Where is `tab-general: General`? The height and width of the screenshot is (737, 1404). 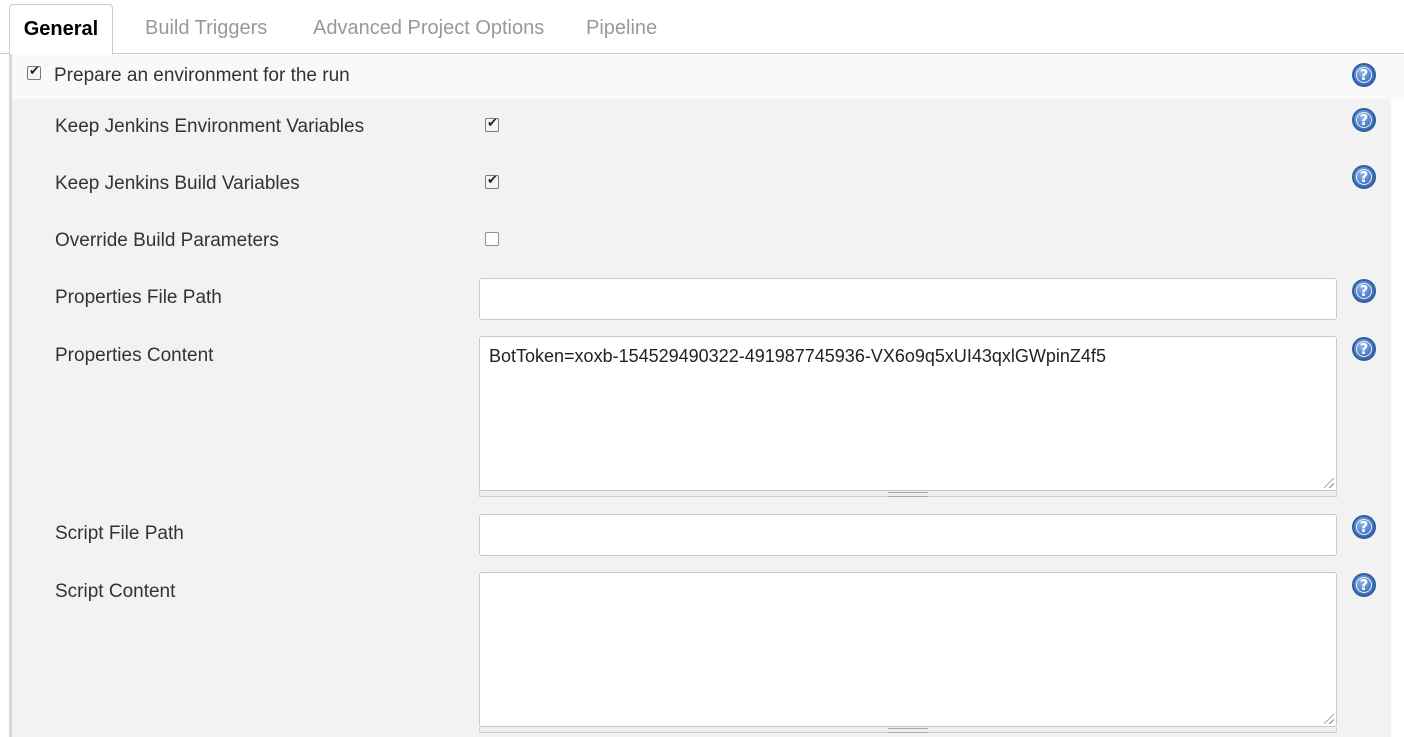 tab-general: General is located at coordinates (61, 29).